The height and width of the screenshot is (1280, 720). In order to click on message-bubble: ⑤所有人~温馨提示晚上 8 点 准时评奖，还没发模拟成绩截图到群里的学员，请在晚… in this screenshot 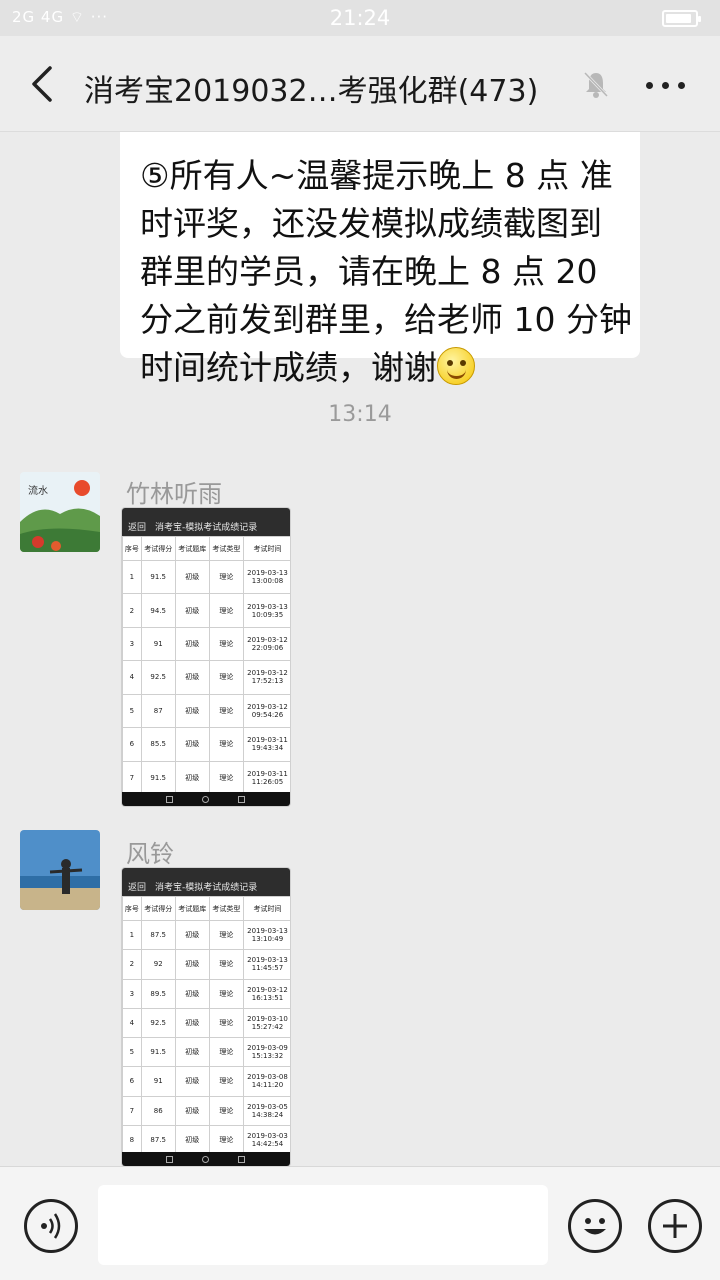, I will do `click(380, 259)`.